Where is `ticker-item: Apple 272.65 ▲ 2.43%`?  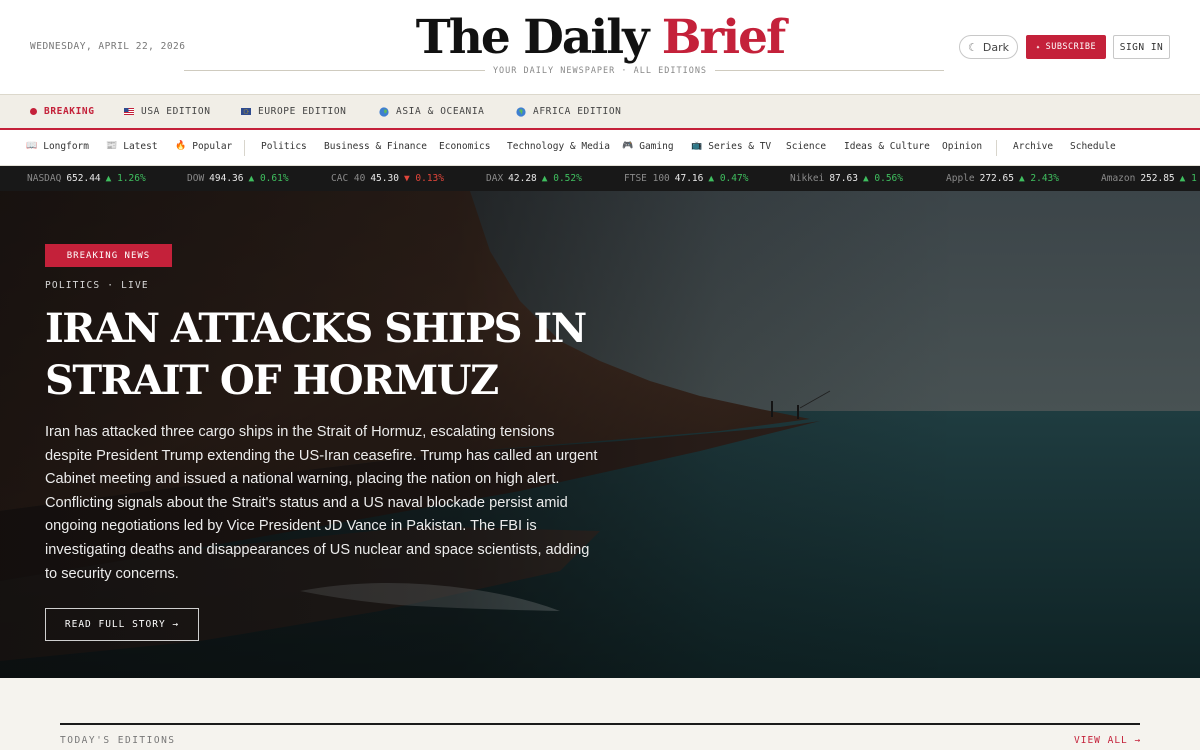 ticker-item: Apple 272.65 ▲ 2.43% is located at coordinates (1002, 178).